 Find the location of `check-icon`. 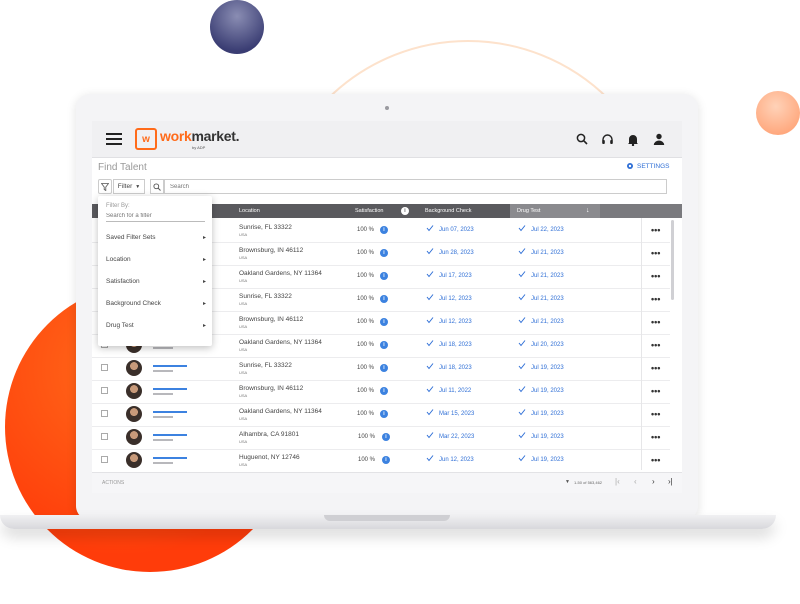

check-icon is located at coordinates (430, 274).